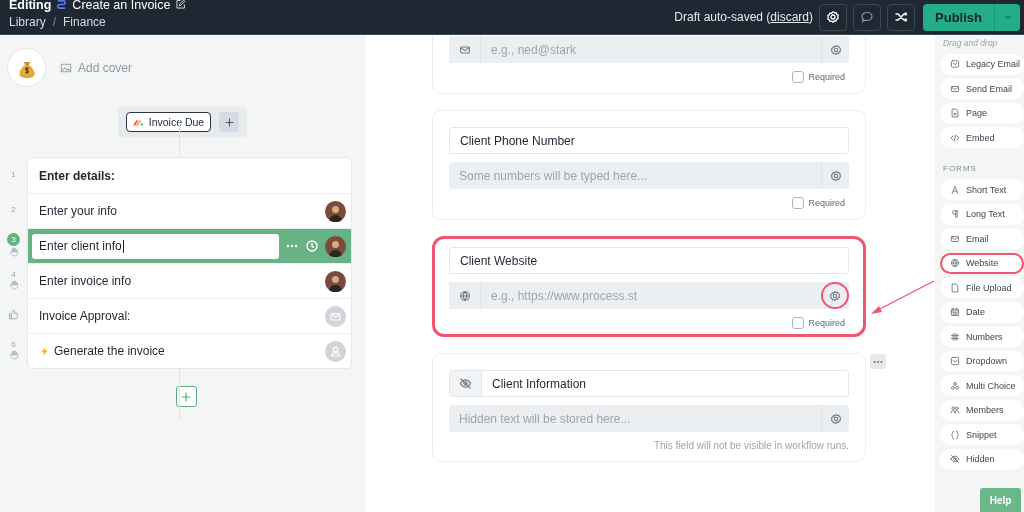 The width and height of the screenshot is (1024, 512). I want to click on step-number: 4, so click(13, 274).